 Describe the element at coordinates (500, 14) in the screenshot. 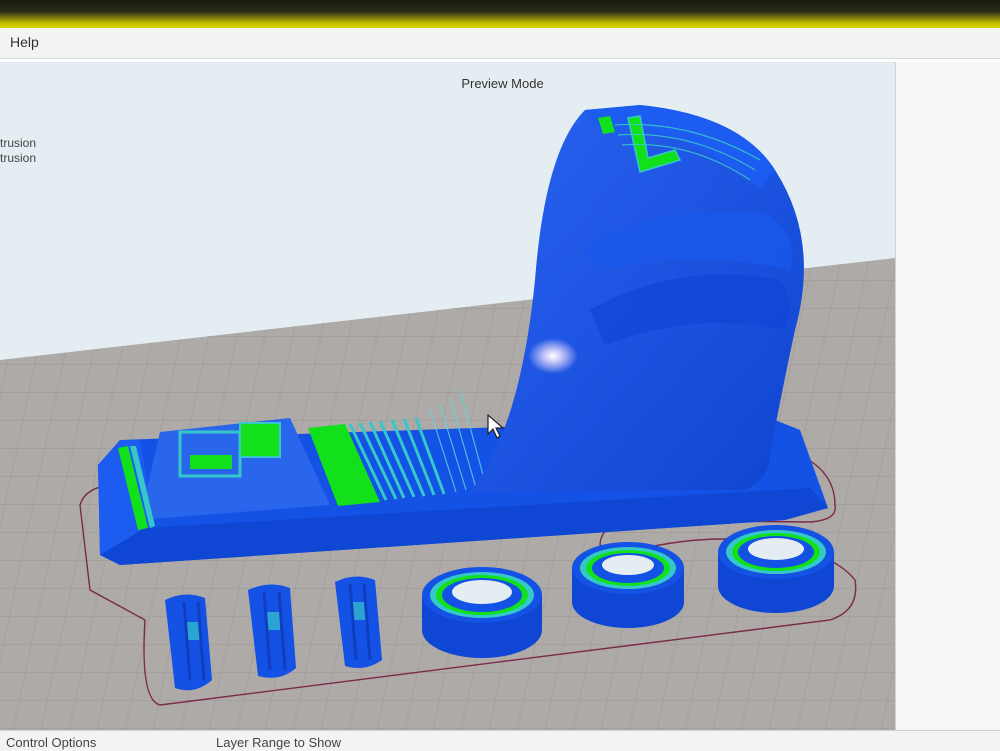

I see `monitor-bezel` at that location.